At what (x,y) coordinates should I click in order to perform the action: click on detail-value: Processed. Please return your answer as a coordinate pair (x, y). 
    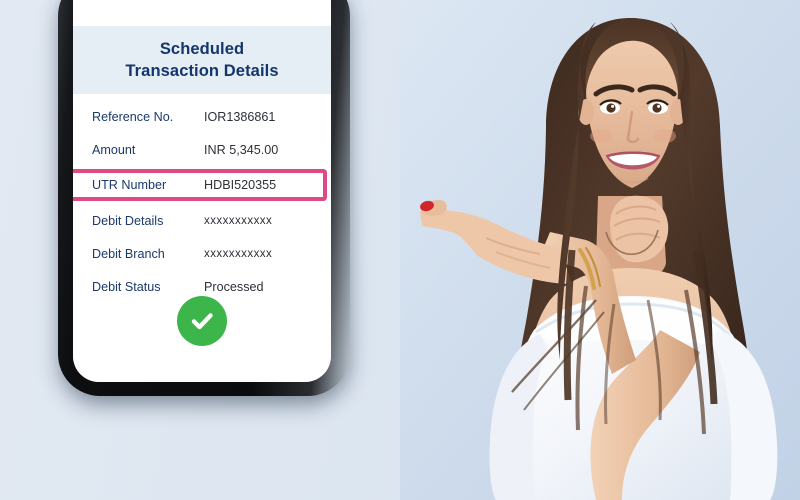
    Looking at the image, I should click on (234, 286).